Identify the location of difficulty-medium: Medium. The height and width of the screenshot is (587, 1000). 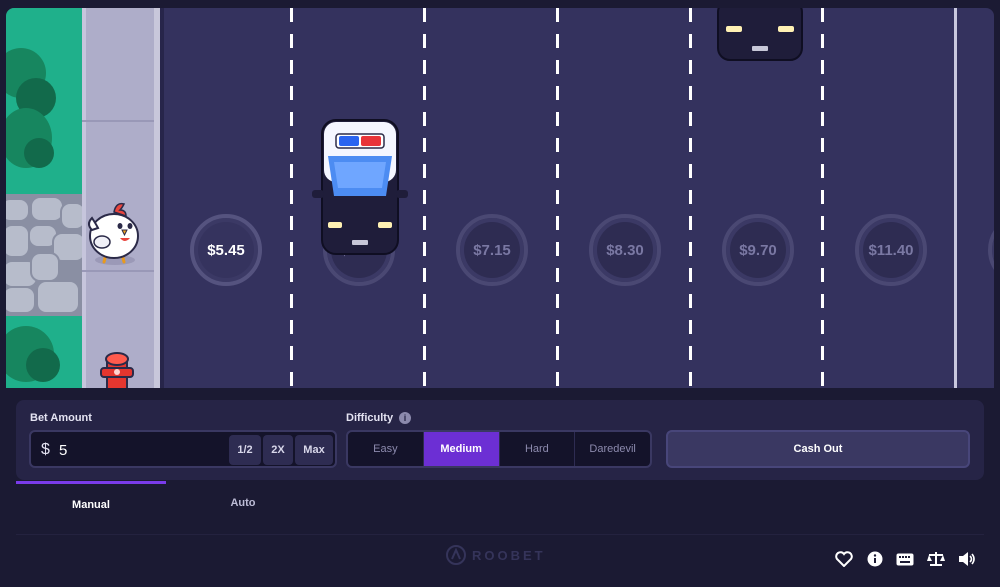
(461, 449).